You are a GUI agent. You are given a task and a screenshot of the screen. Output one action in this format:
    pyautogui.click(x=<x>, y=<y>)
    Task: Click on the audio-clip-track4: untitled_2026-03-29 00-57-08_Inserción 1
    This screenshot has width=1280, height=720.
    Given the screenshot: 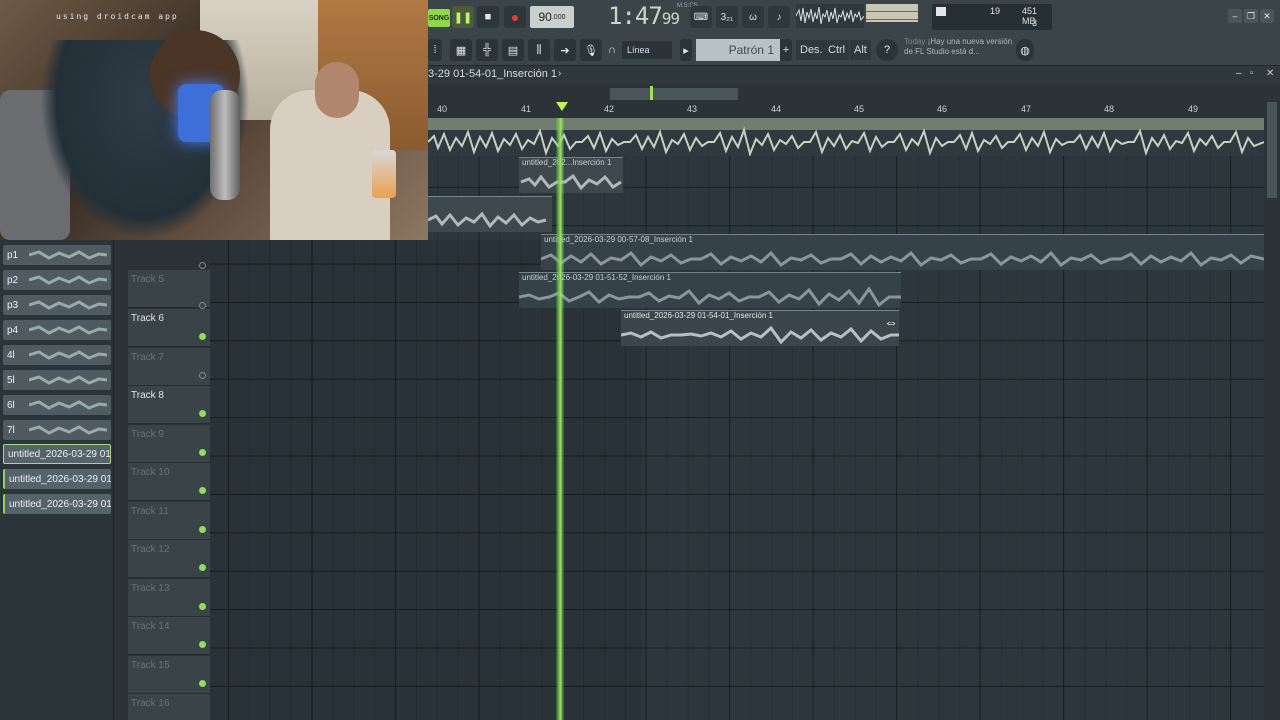 What is the action you would take?
    pyautogui.click(x=902, y=252)
    